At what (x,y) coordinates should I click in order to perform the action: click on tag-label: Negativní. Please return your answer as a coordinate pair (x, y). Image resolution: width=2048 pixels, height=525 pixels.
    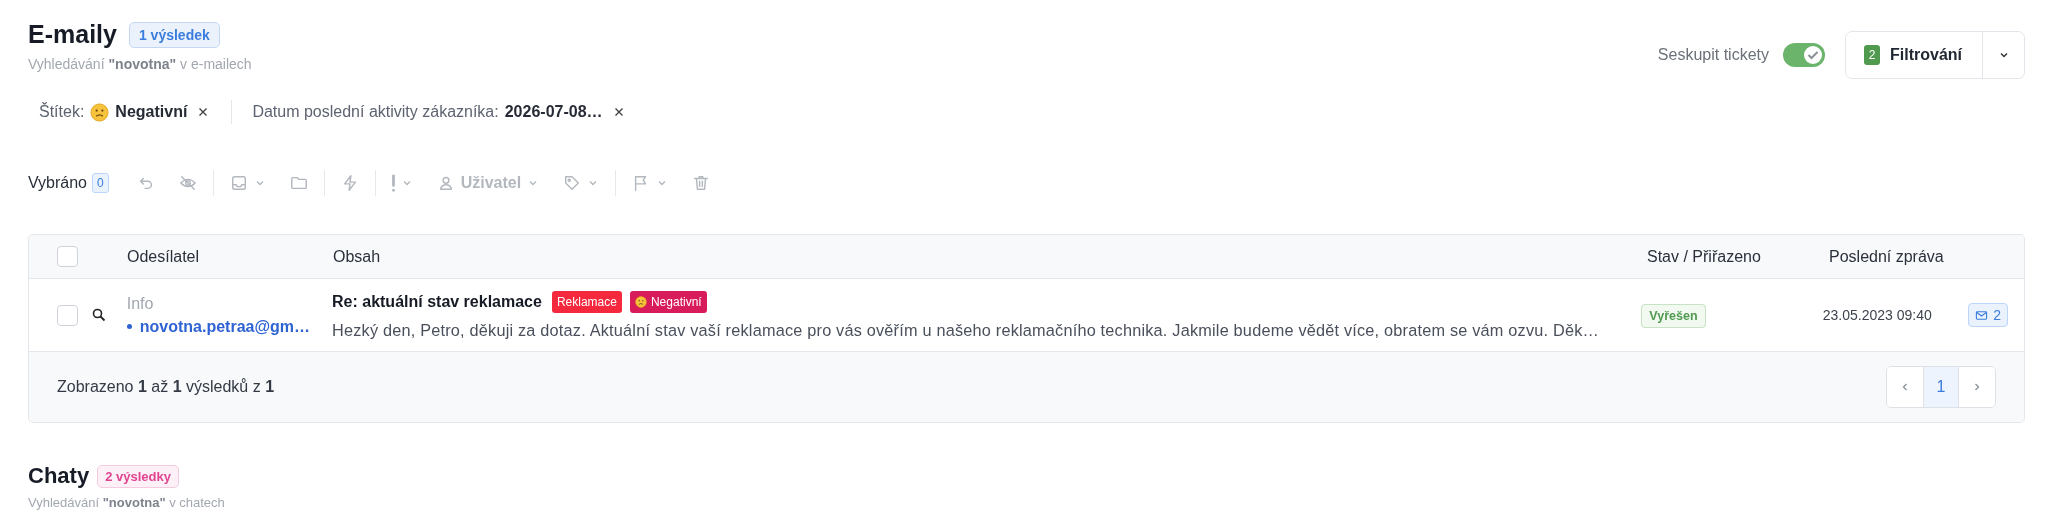
    Looking at the image, I should click on (668, 301).